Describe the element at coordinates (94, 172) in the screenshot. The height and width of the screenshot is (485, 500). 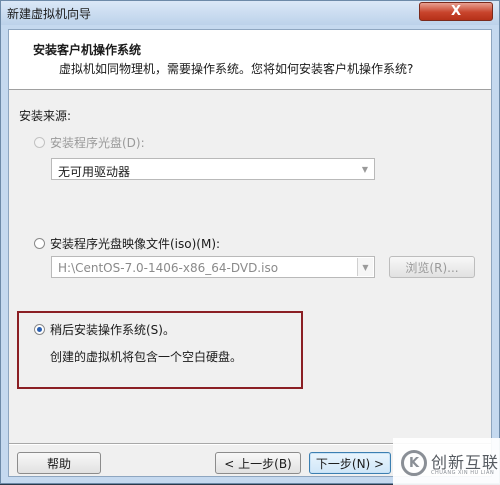
I see `drive-select-value: 无可用驱动器` at that location.